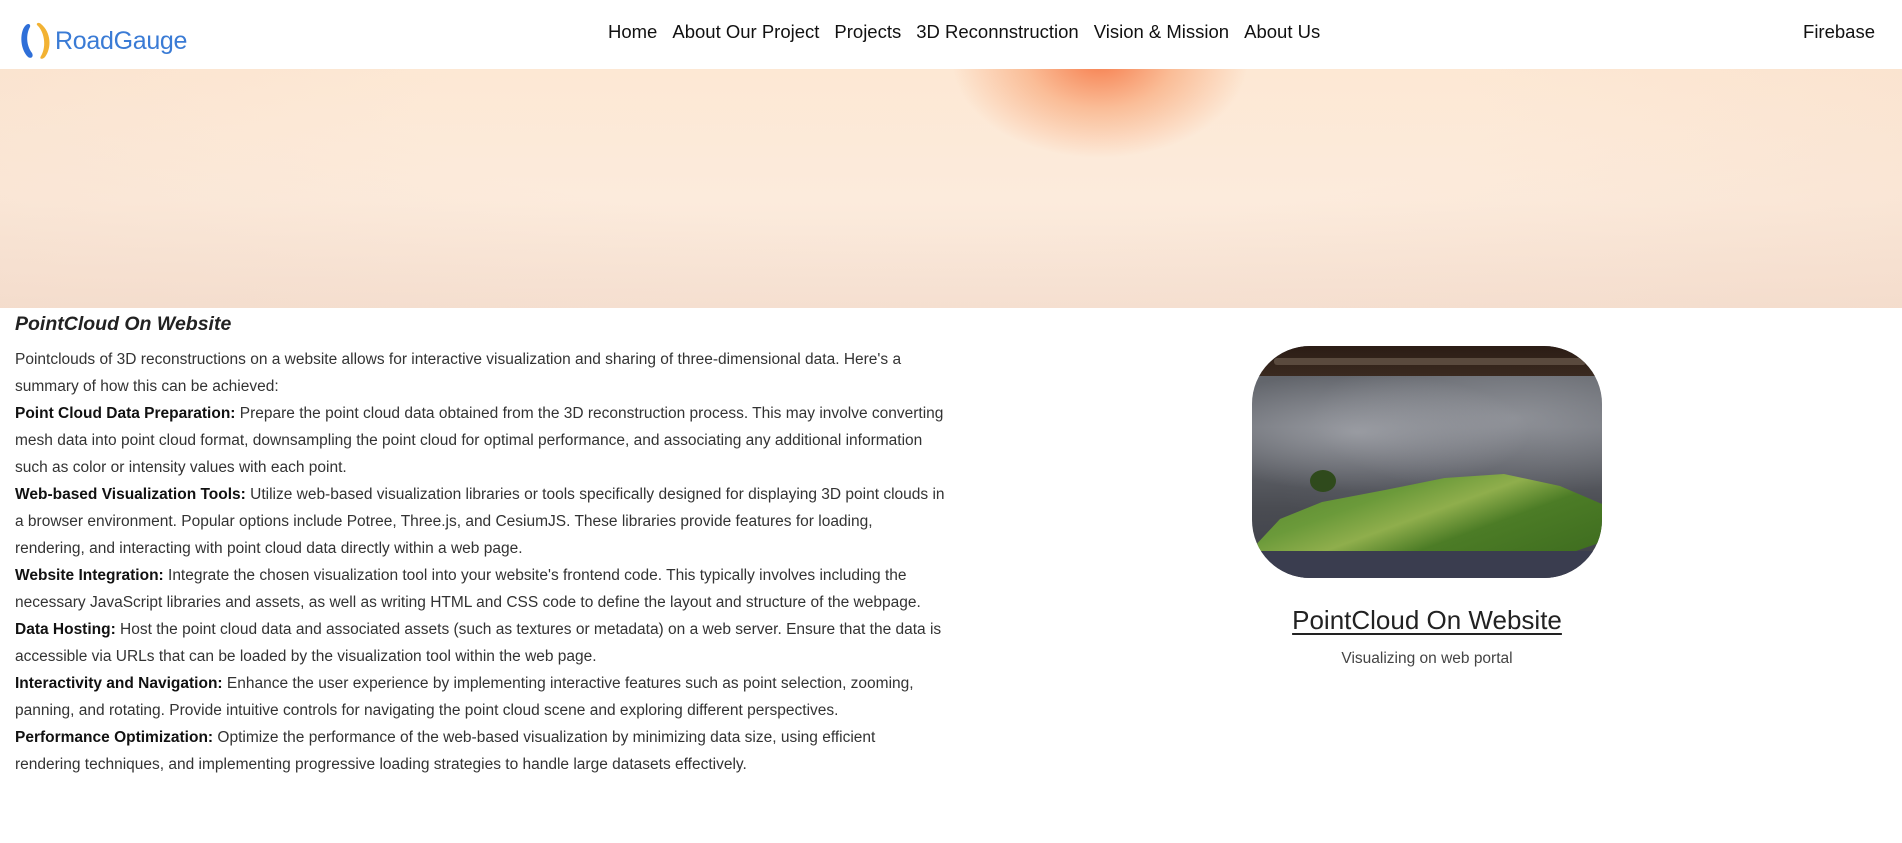  What do you see at coordinates (632, 32) in the screenshot?
I see `nav-home: Home` at bounding box center [632, 32].